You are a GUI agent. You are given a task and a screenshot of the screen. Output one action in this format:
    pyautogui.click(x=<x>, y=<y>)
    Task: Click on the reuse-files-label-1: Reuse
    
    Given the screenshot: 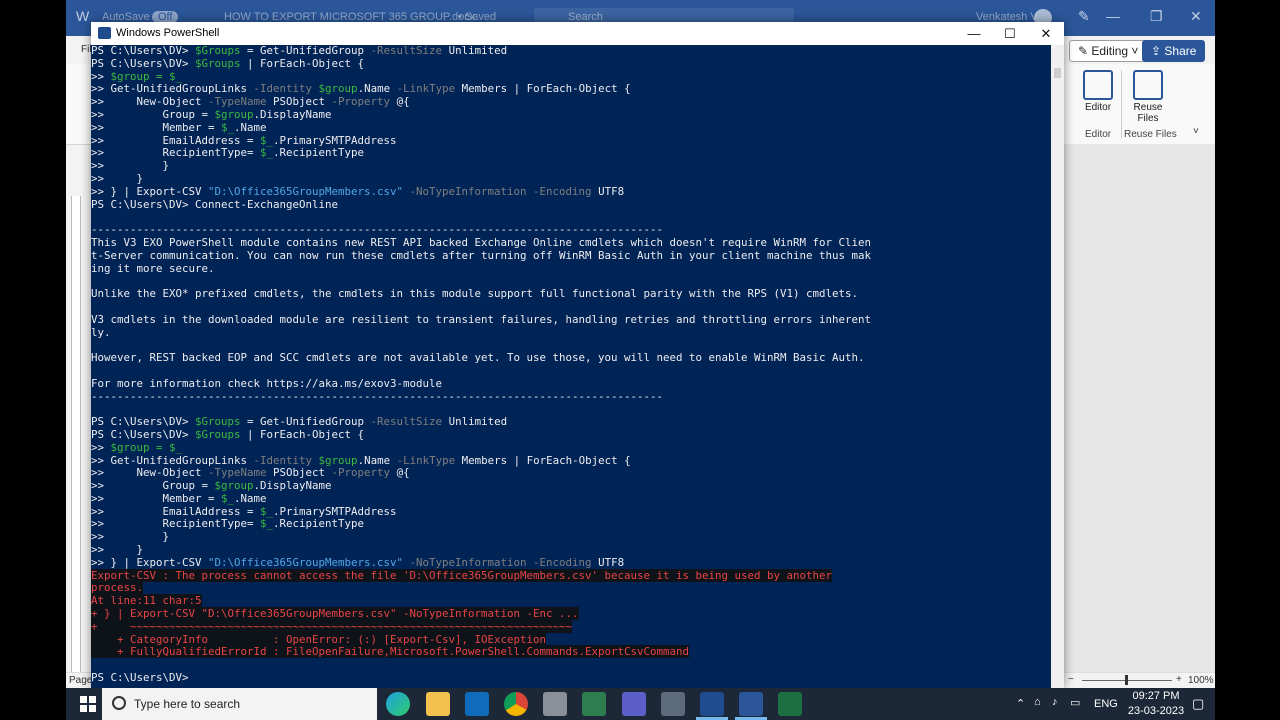 What is the action you would take?
    pyautogui.click(x=1148, y=107)
    